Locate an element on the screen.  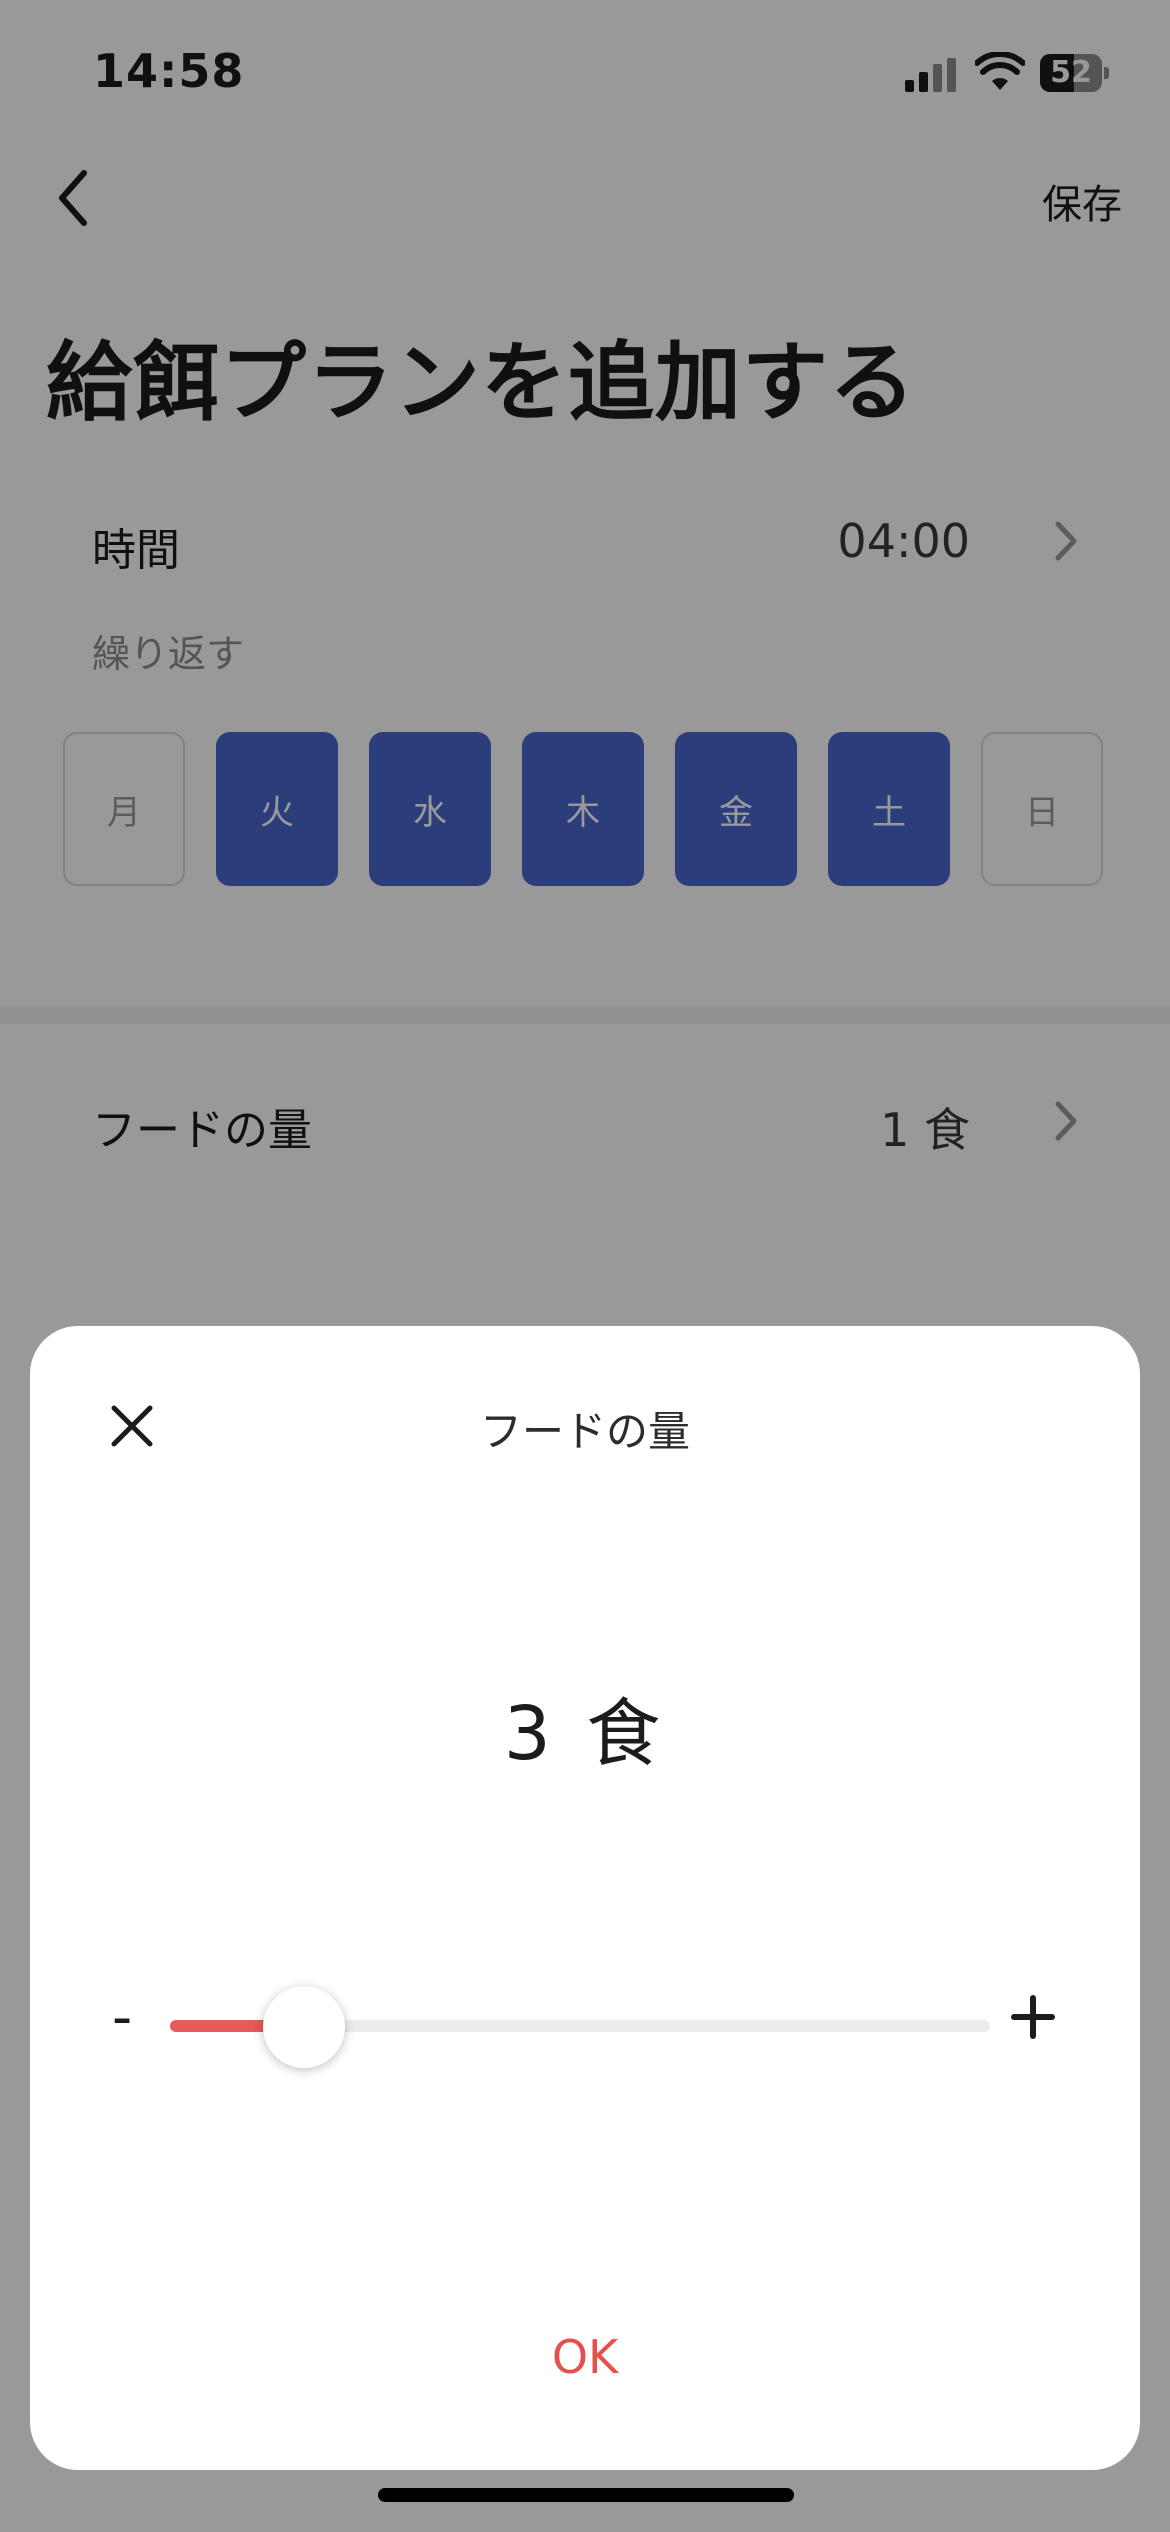
ok-button: OK is located at coordinates (585, 2357).